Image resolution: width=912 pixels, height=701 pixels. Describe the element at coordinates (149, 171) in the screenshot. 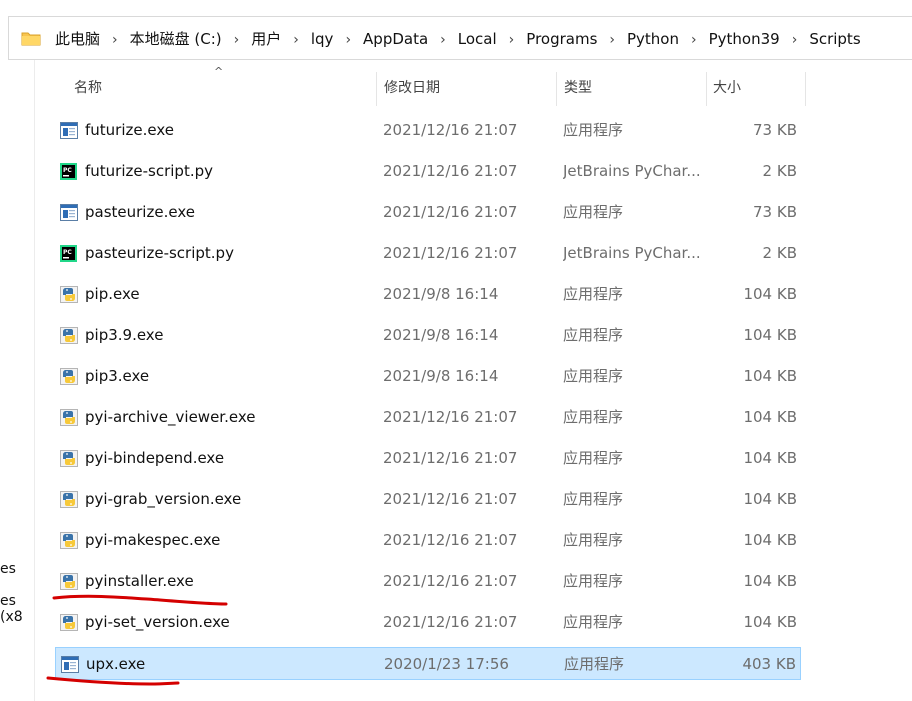

I see `file-name: futurize-script.py` at that location.